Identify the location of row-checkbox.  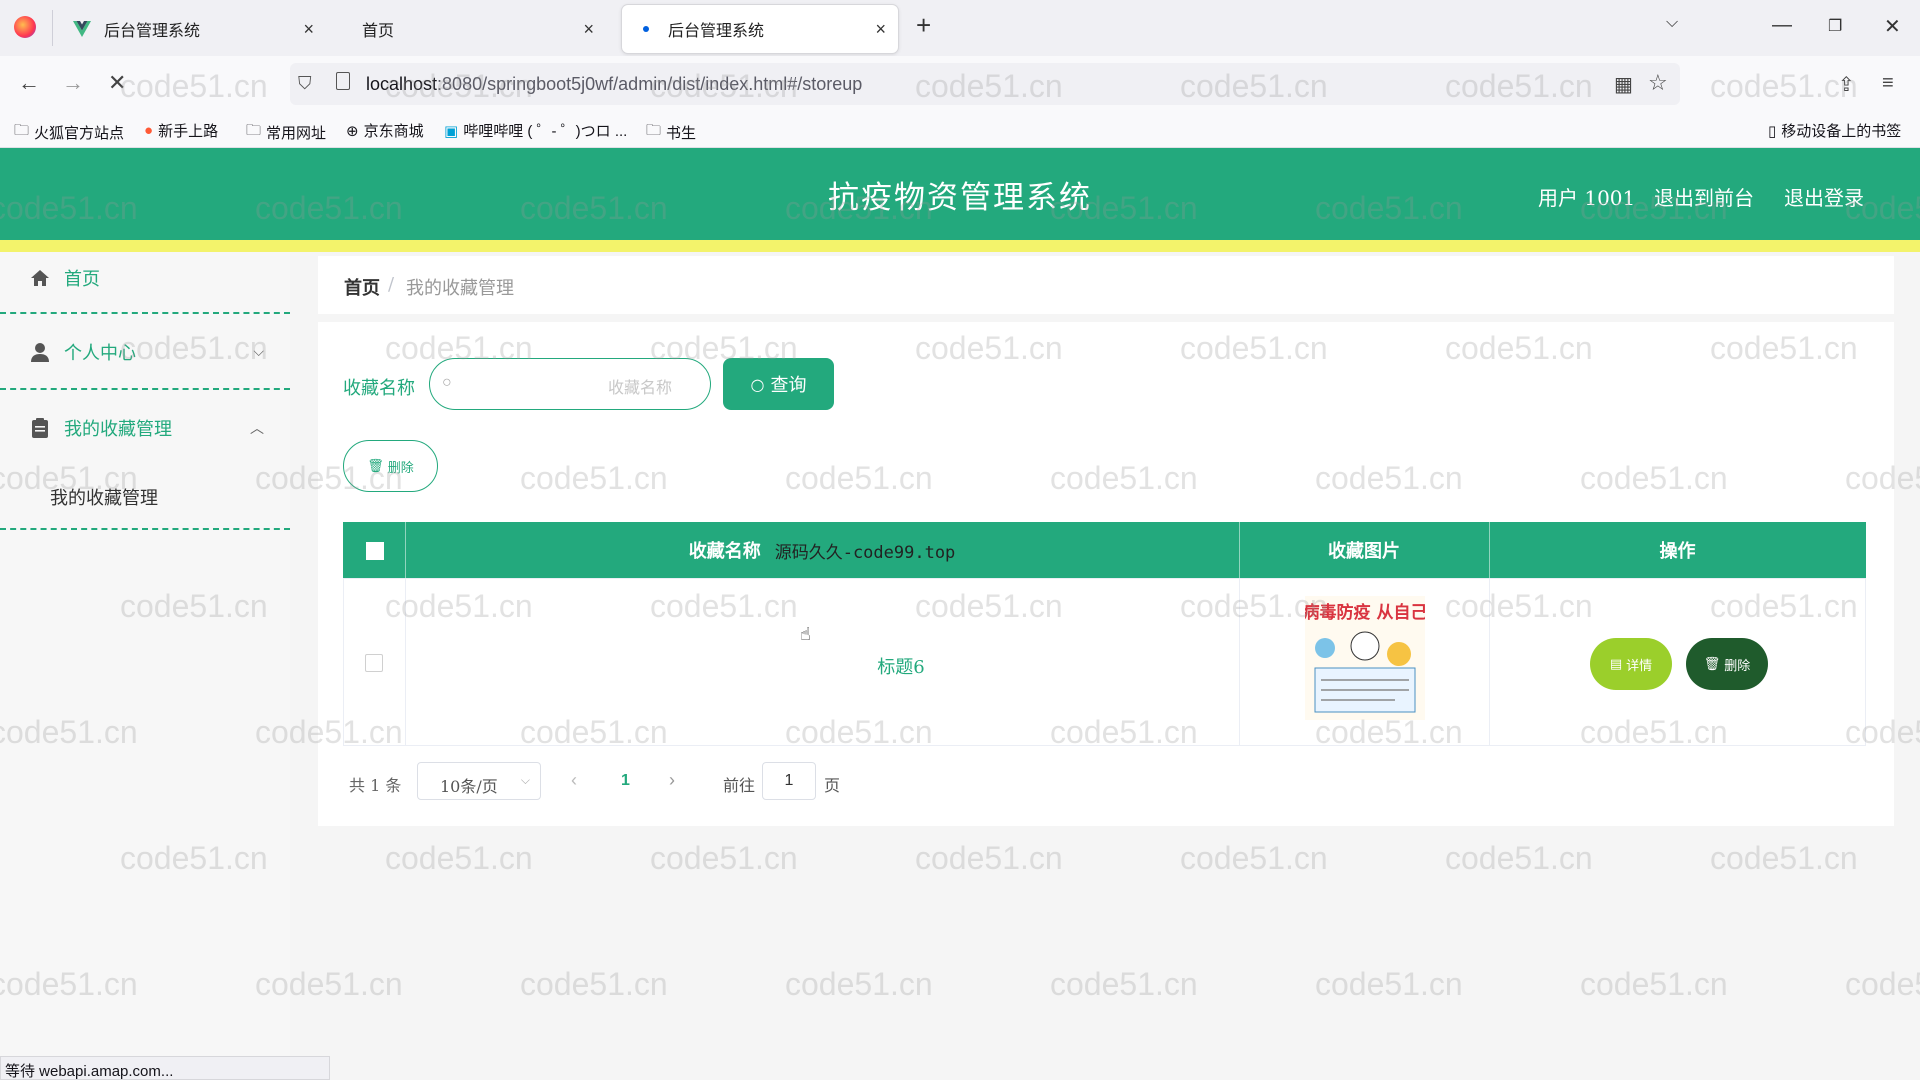
(374, 663).